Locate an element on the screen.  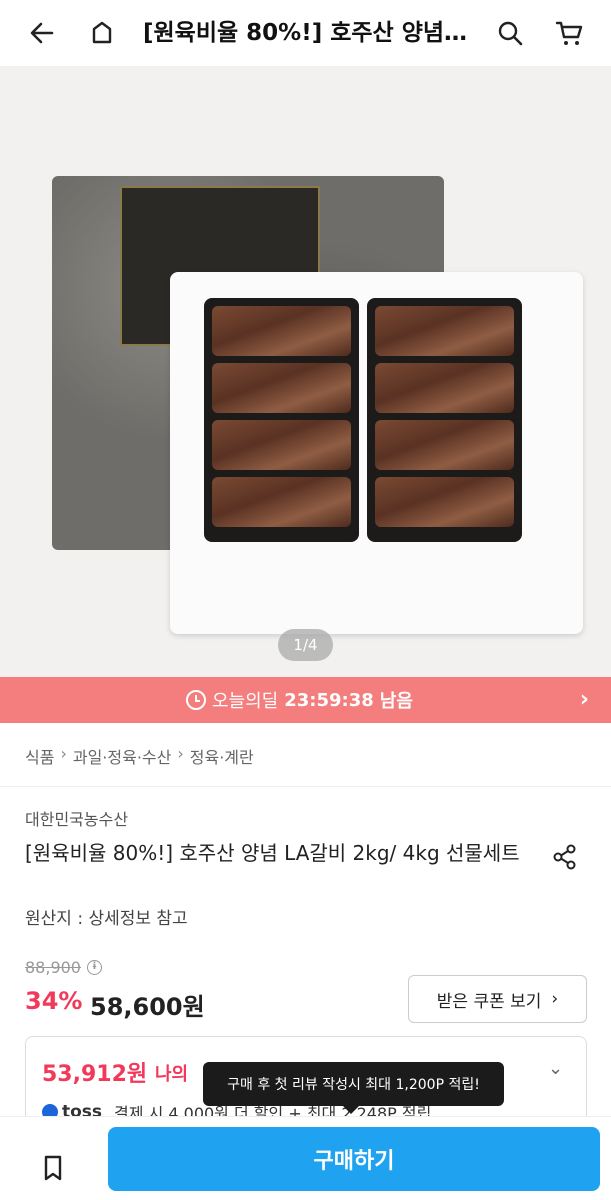
clock-icon is located at coordinates (196, 700).